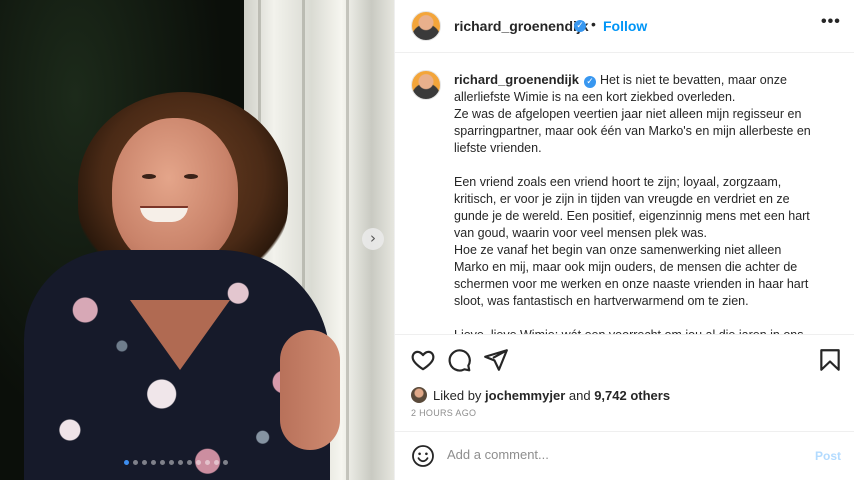 Image resolution: width=854 pixels, height=480 pixels. What do you see at coordinates (191, 176) in the screenshot?
I see `photo-eye-right` at bounding box center [191, 176].